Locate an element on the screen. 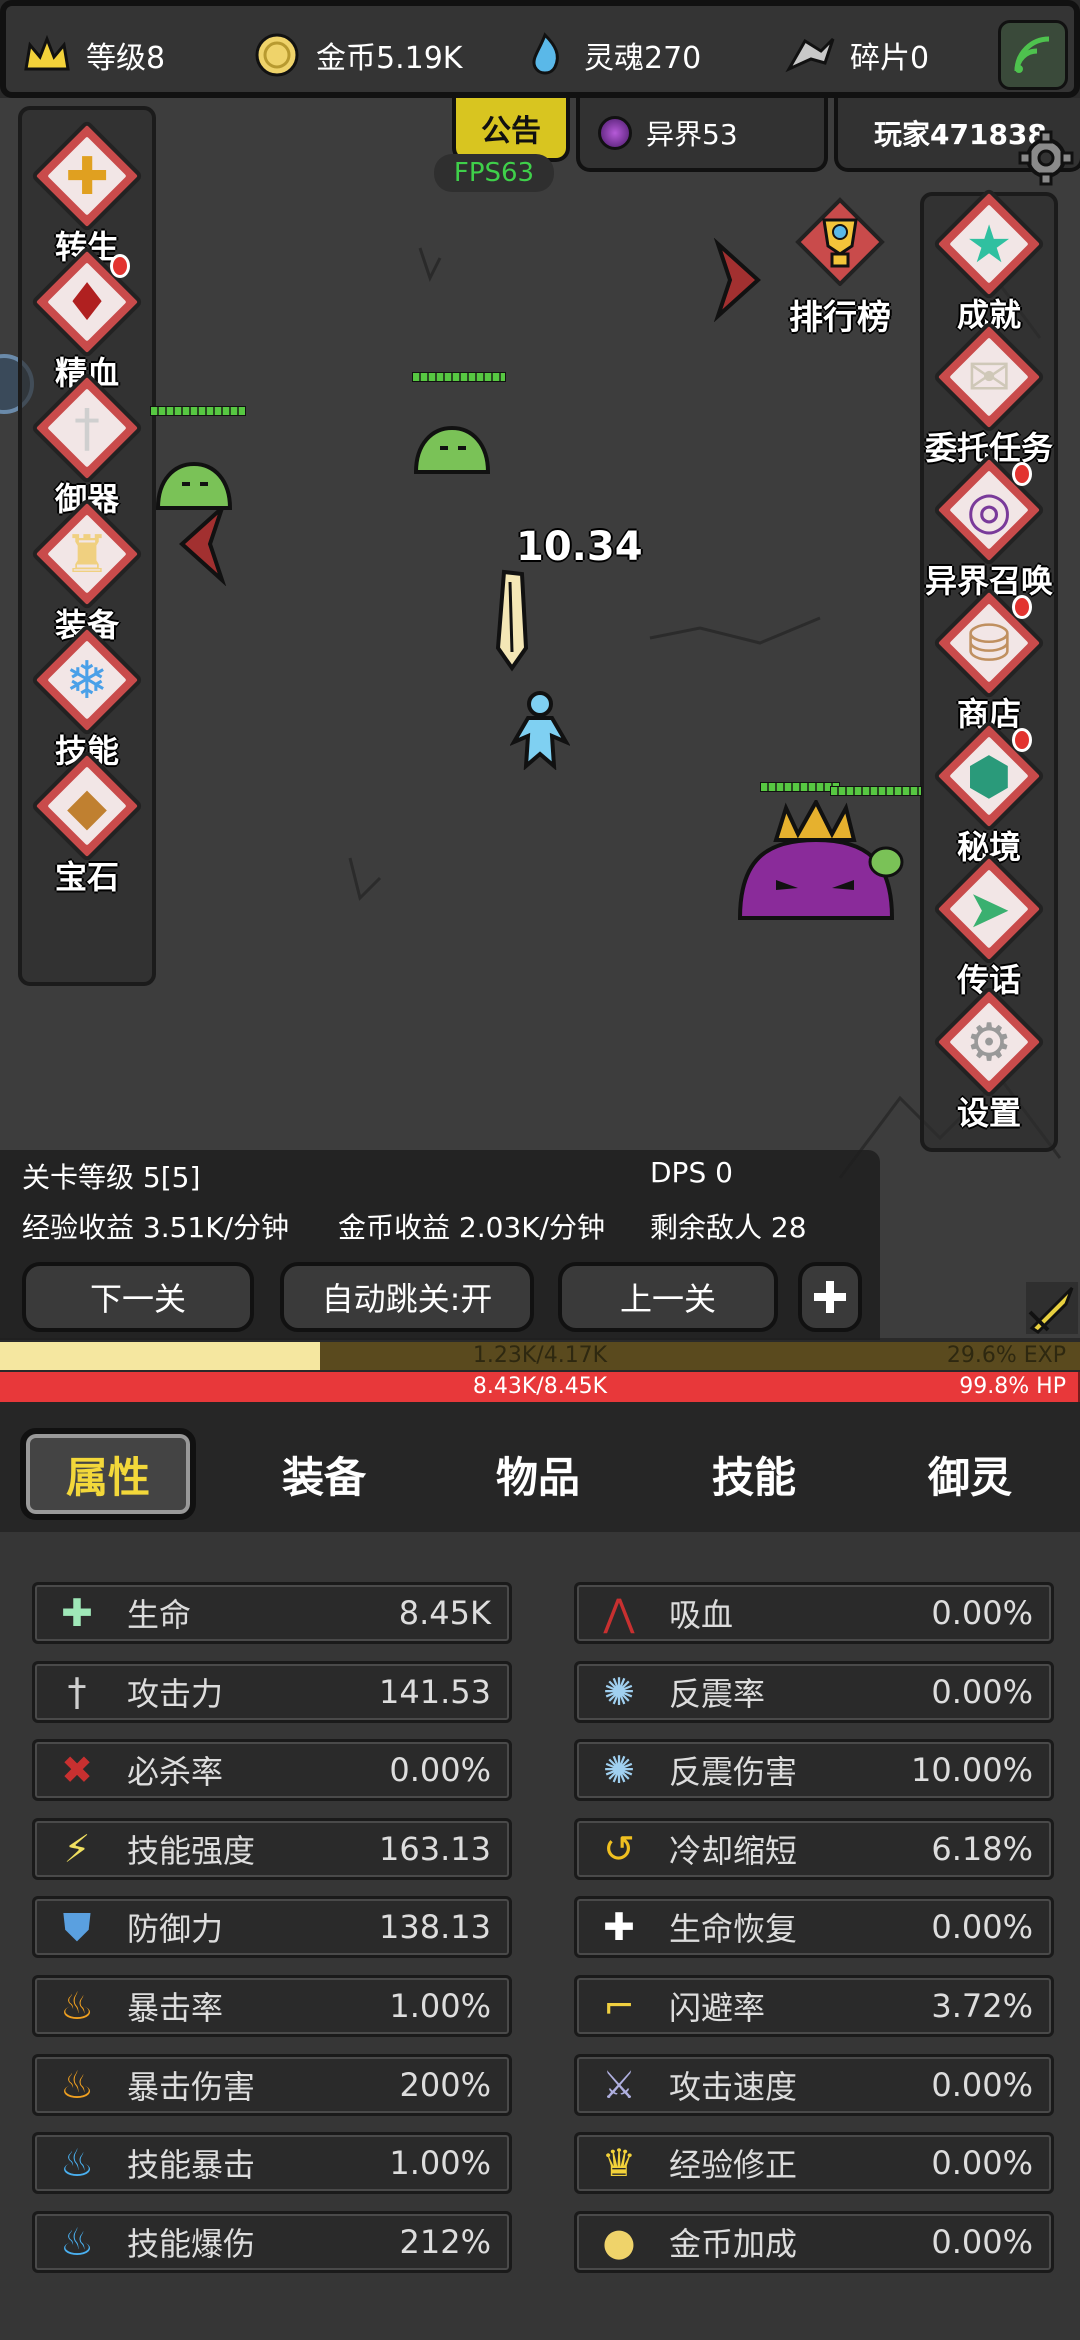  menu-gear-button: ⚙ 设置 is located at coordinates (989, 1059).